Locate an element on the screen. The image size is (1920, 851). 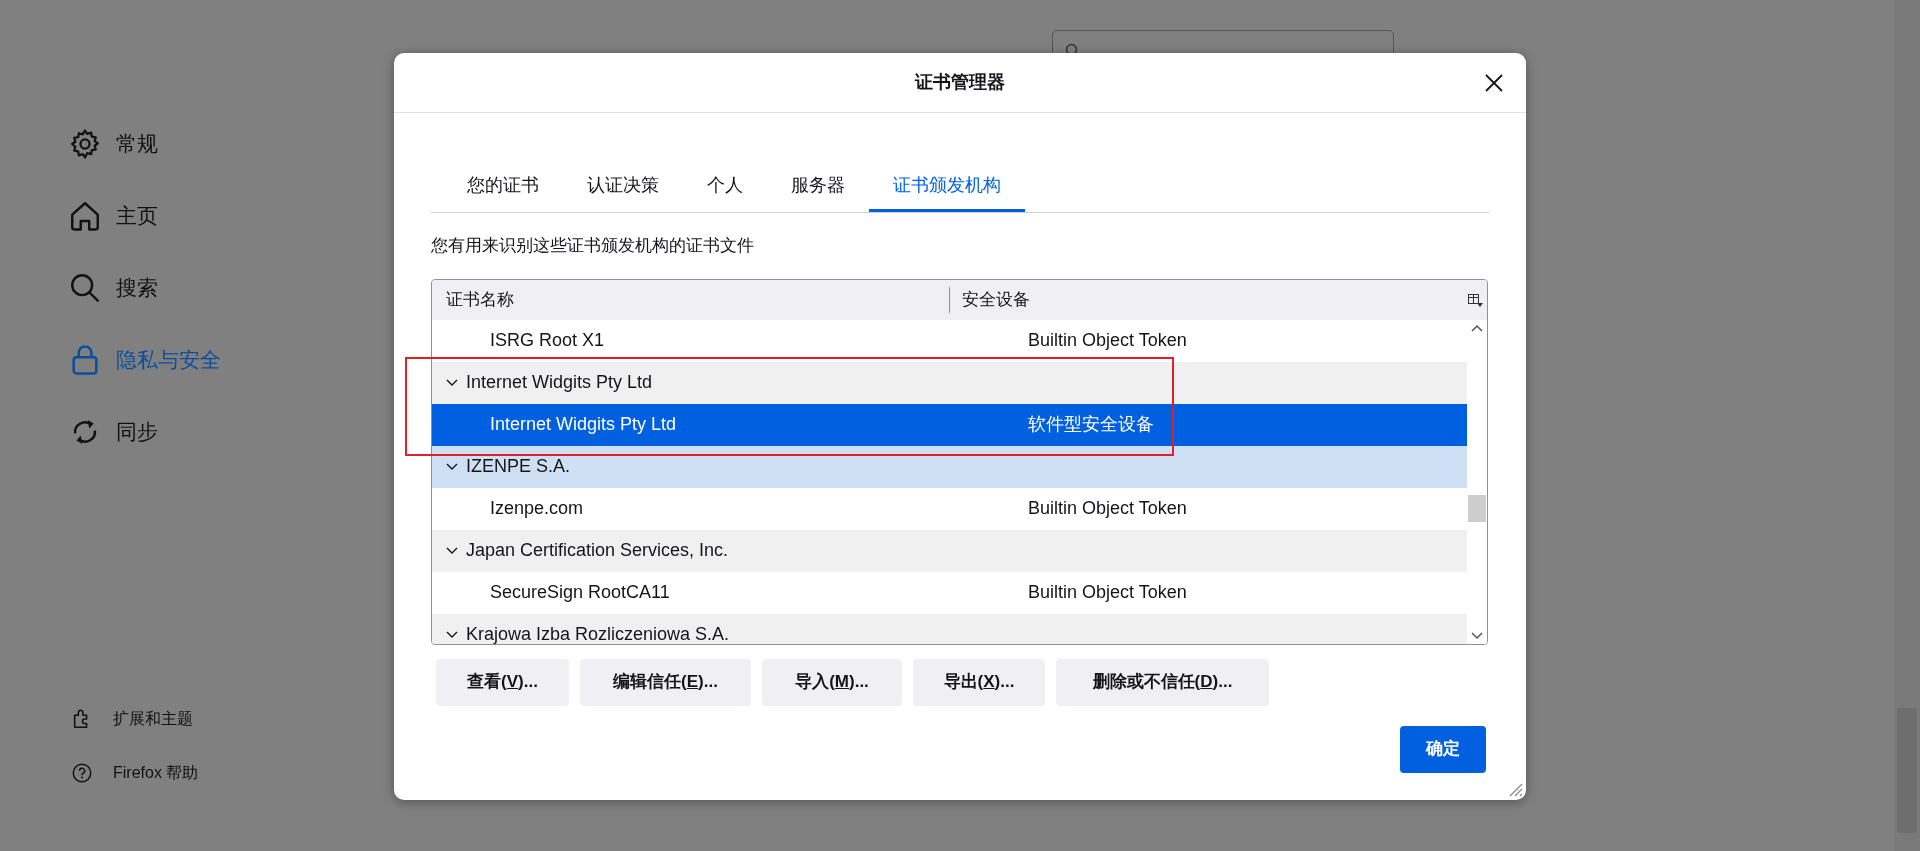
table-row: Internet Widgits Pty Ltd 软件型安全设备 is located at coordinates (949, 424).